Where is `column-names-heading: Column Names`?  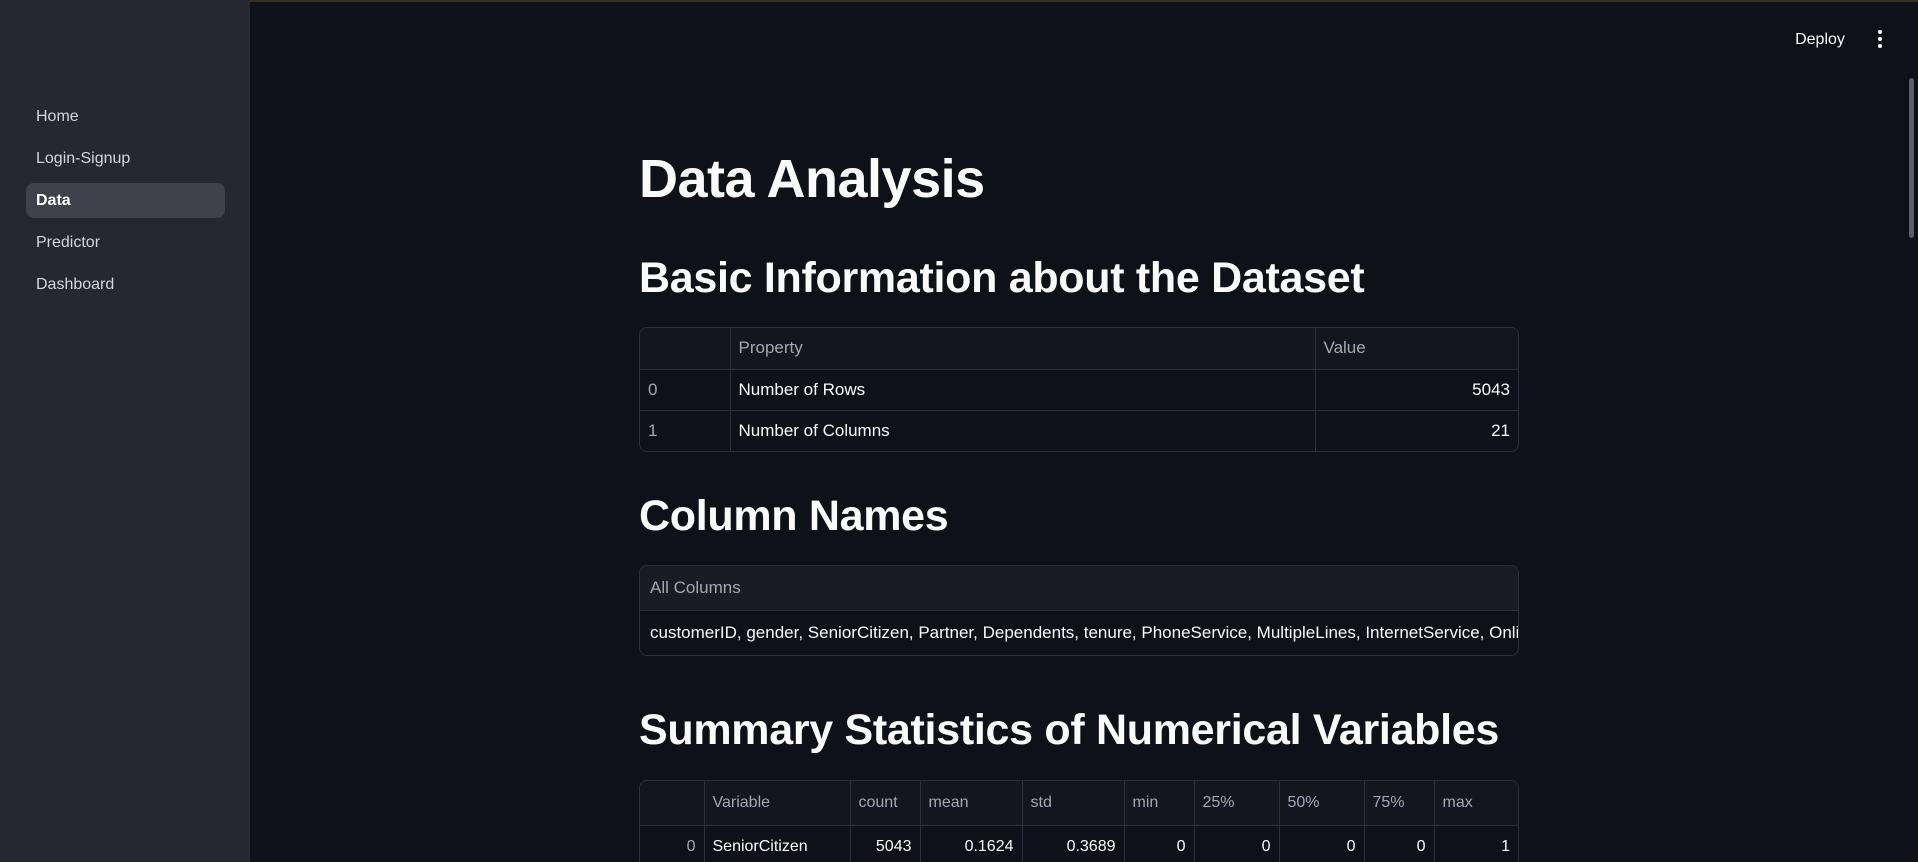
column-names-heading: Column Names is located at coordinates (794, 516).